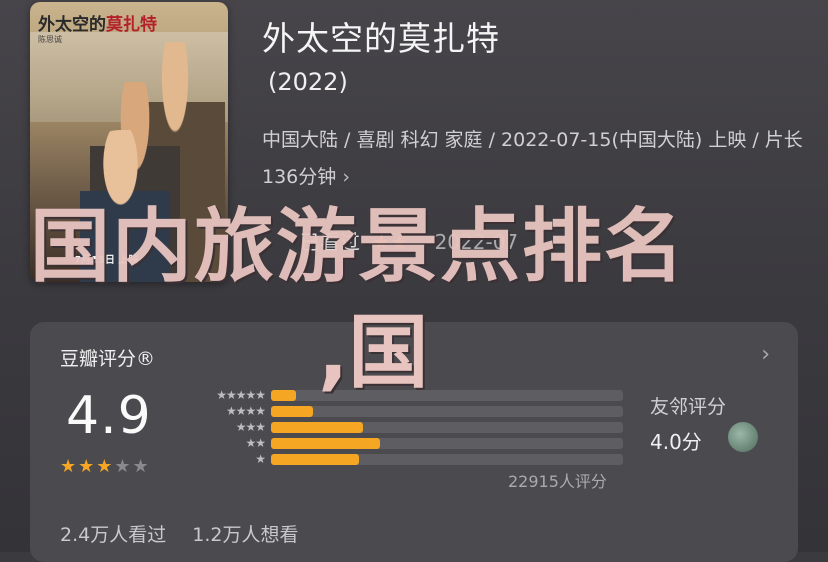 This screenshot has width=828, height=562. Describe the element at coordinates (381, 38) in the screenshot. I see `movie-title: 外太空的莫扎特` at that location.